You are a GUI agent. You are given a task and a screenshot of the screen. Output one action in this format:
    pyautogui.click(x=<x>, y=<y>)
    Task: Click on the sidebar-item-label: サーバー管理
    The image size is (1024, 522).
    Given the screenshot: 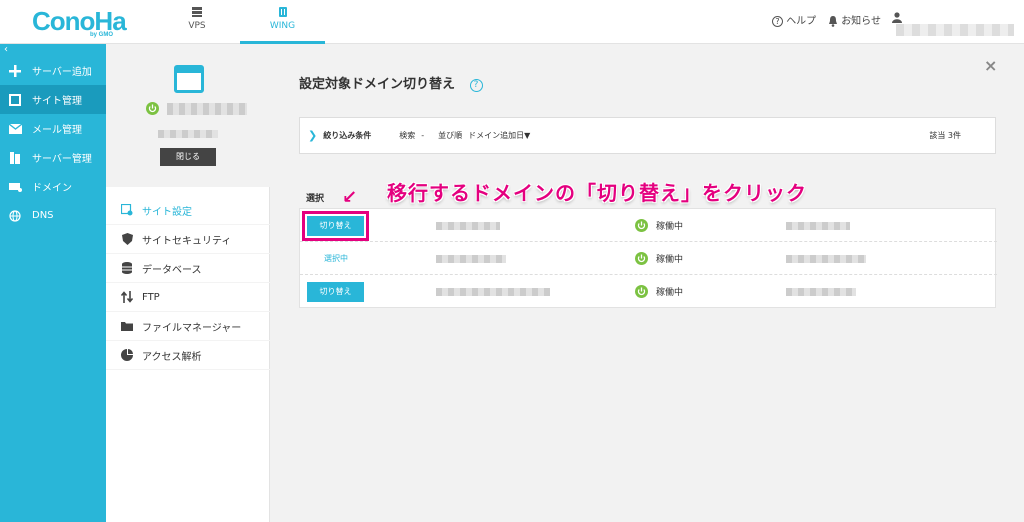 What is the action you would take?
    pyautogui.click(x=62, y=159)
    